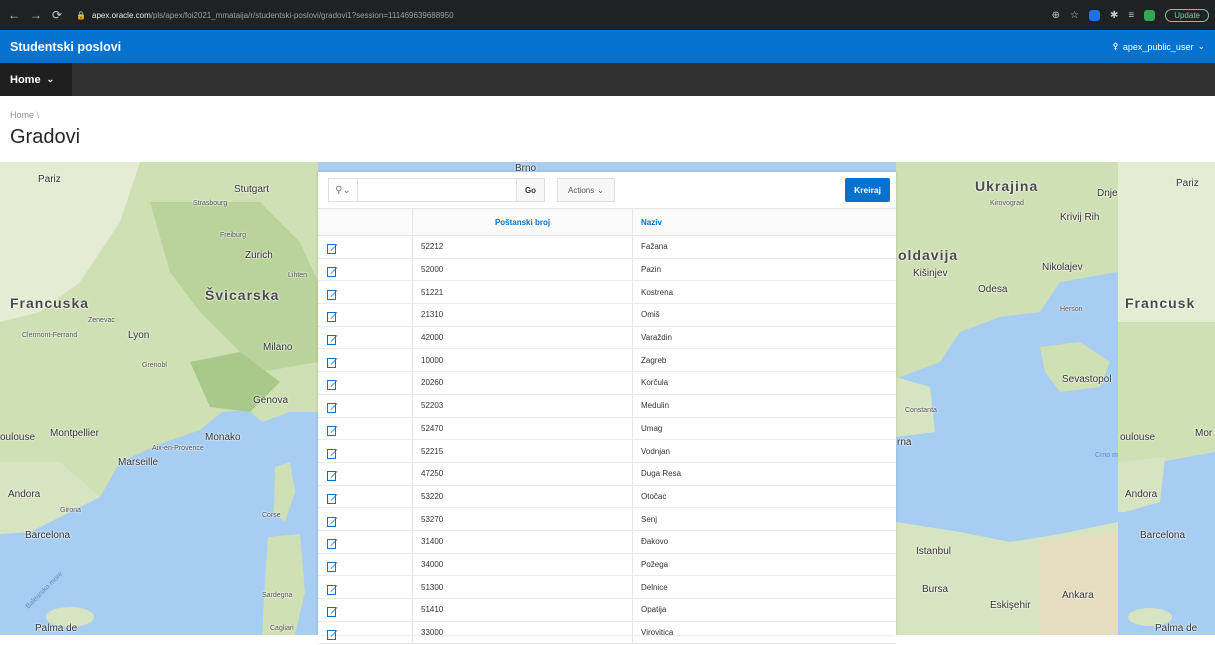 The image size is (1215, 645). I want to click on cell-postal: 52212, so click(523, 247).